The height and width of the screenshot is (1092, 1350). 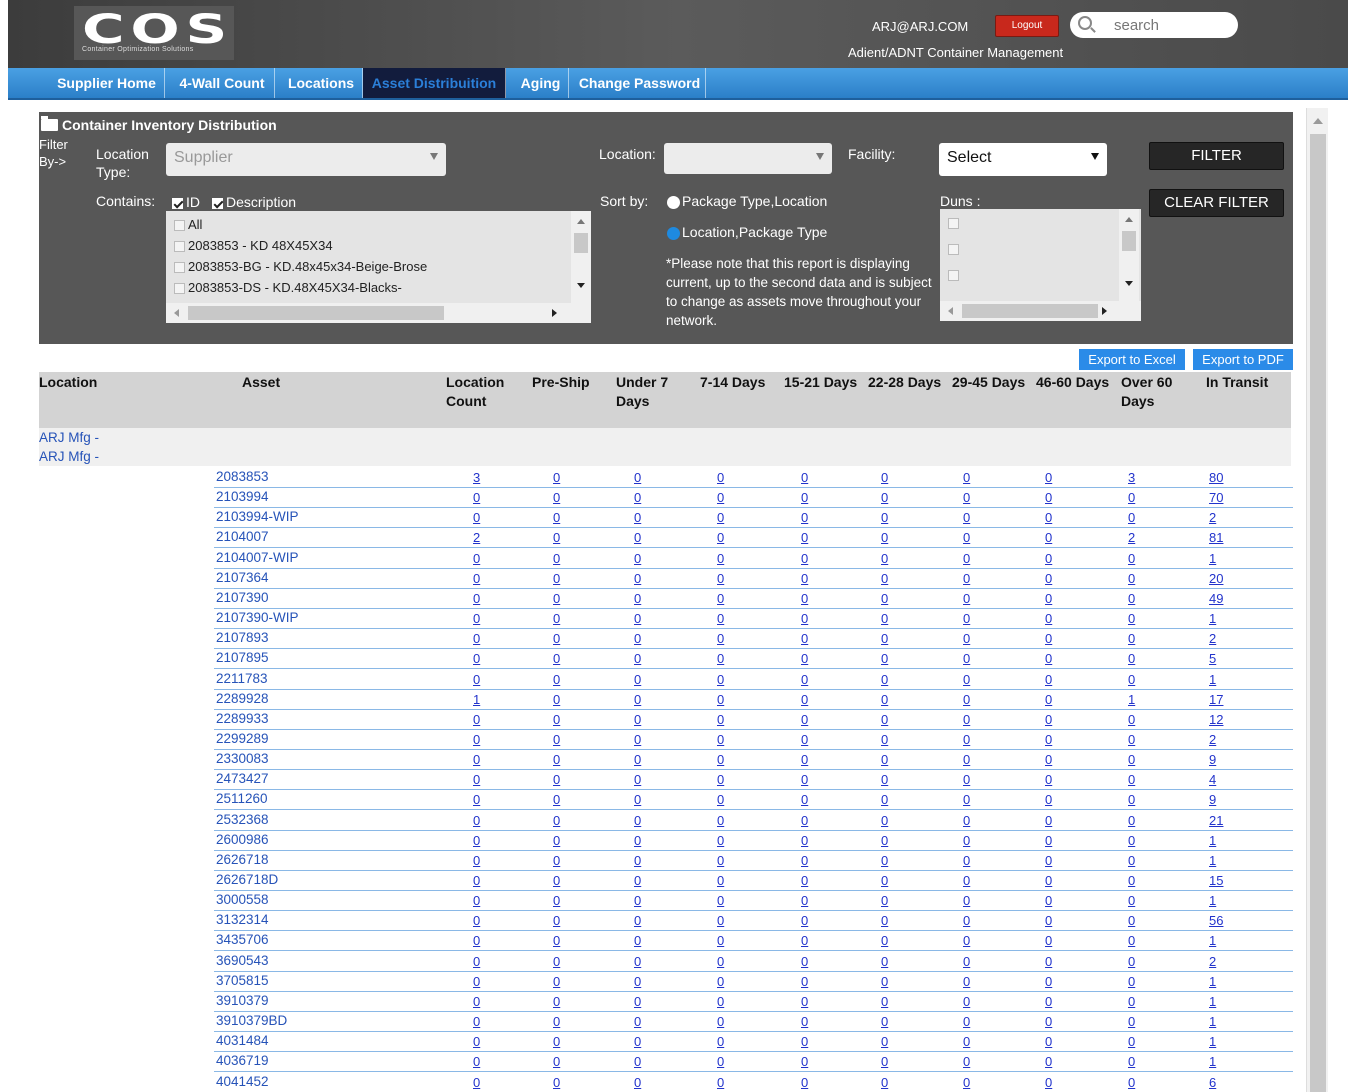 What do you see at coordinates (1216, 598) in the screenshot?
I see `in-transit-value-link: 49` at bounding box center [1216, 598].